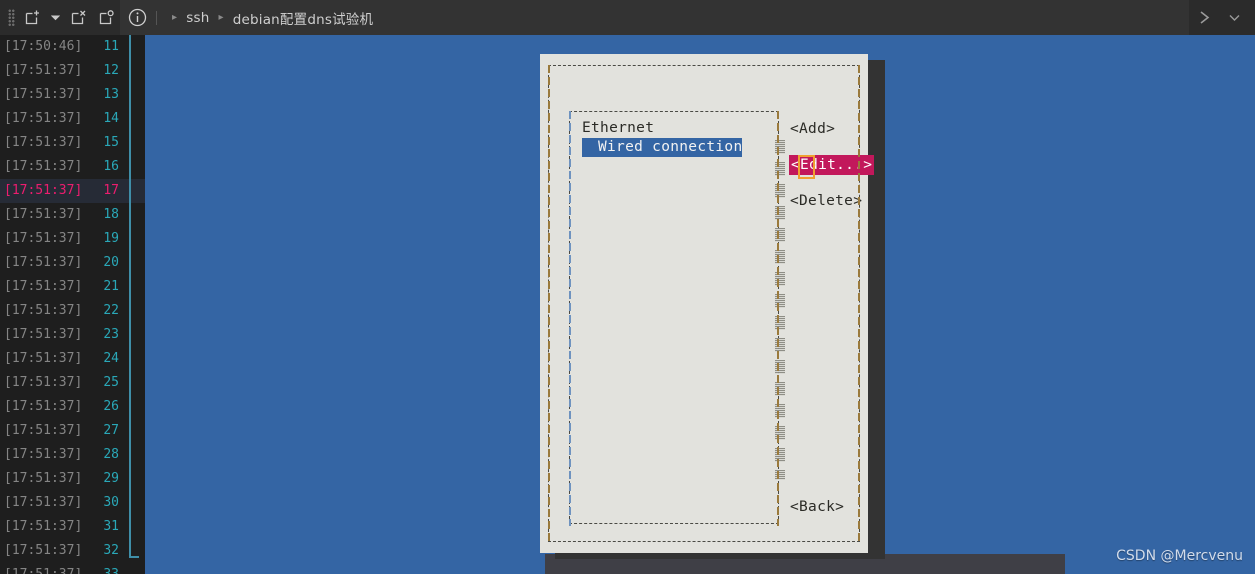 This screenshot has width=1255, height=574. What do you see at coordinates (111, 214) in the screenshot?
I see `log-line-number: 18` at bounding box center [111, 214].